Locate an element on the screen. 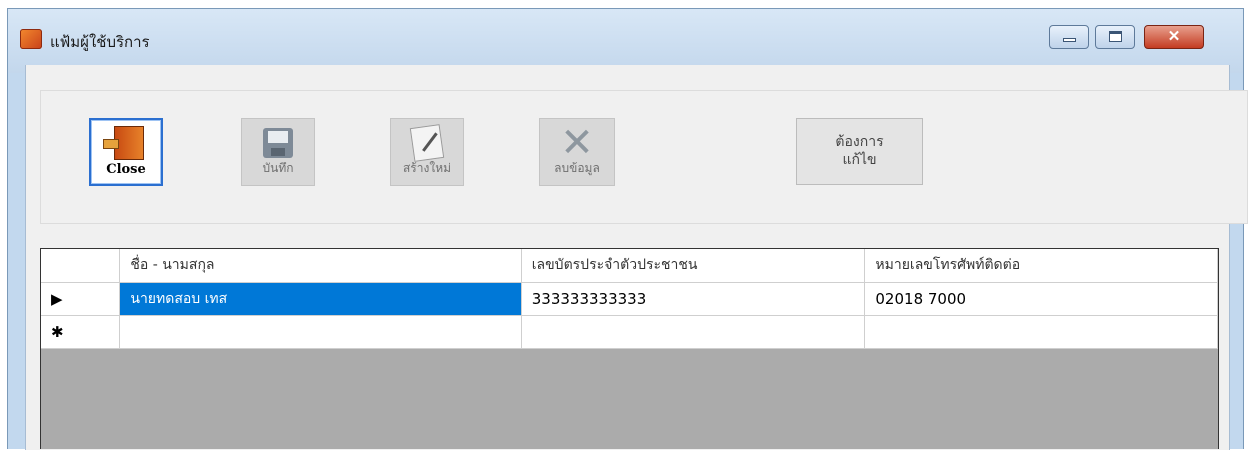  app-icon is located at coordinates (31, 39).